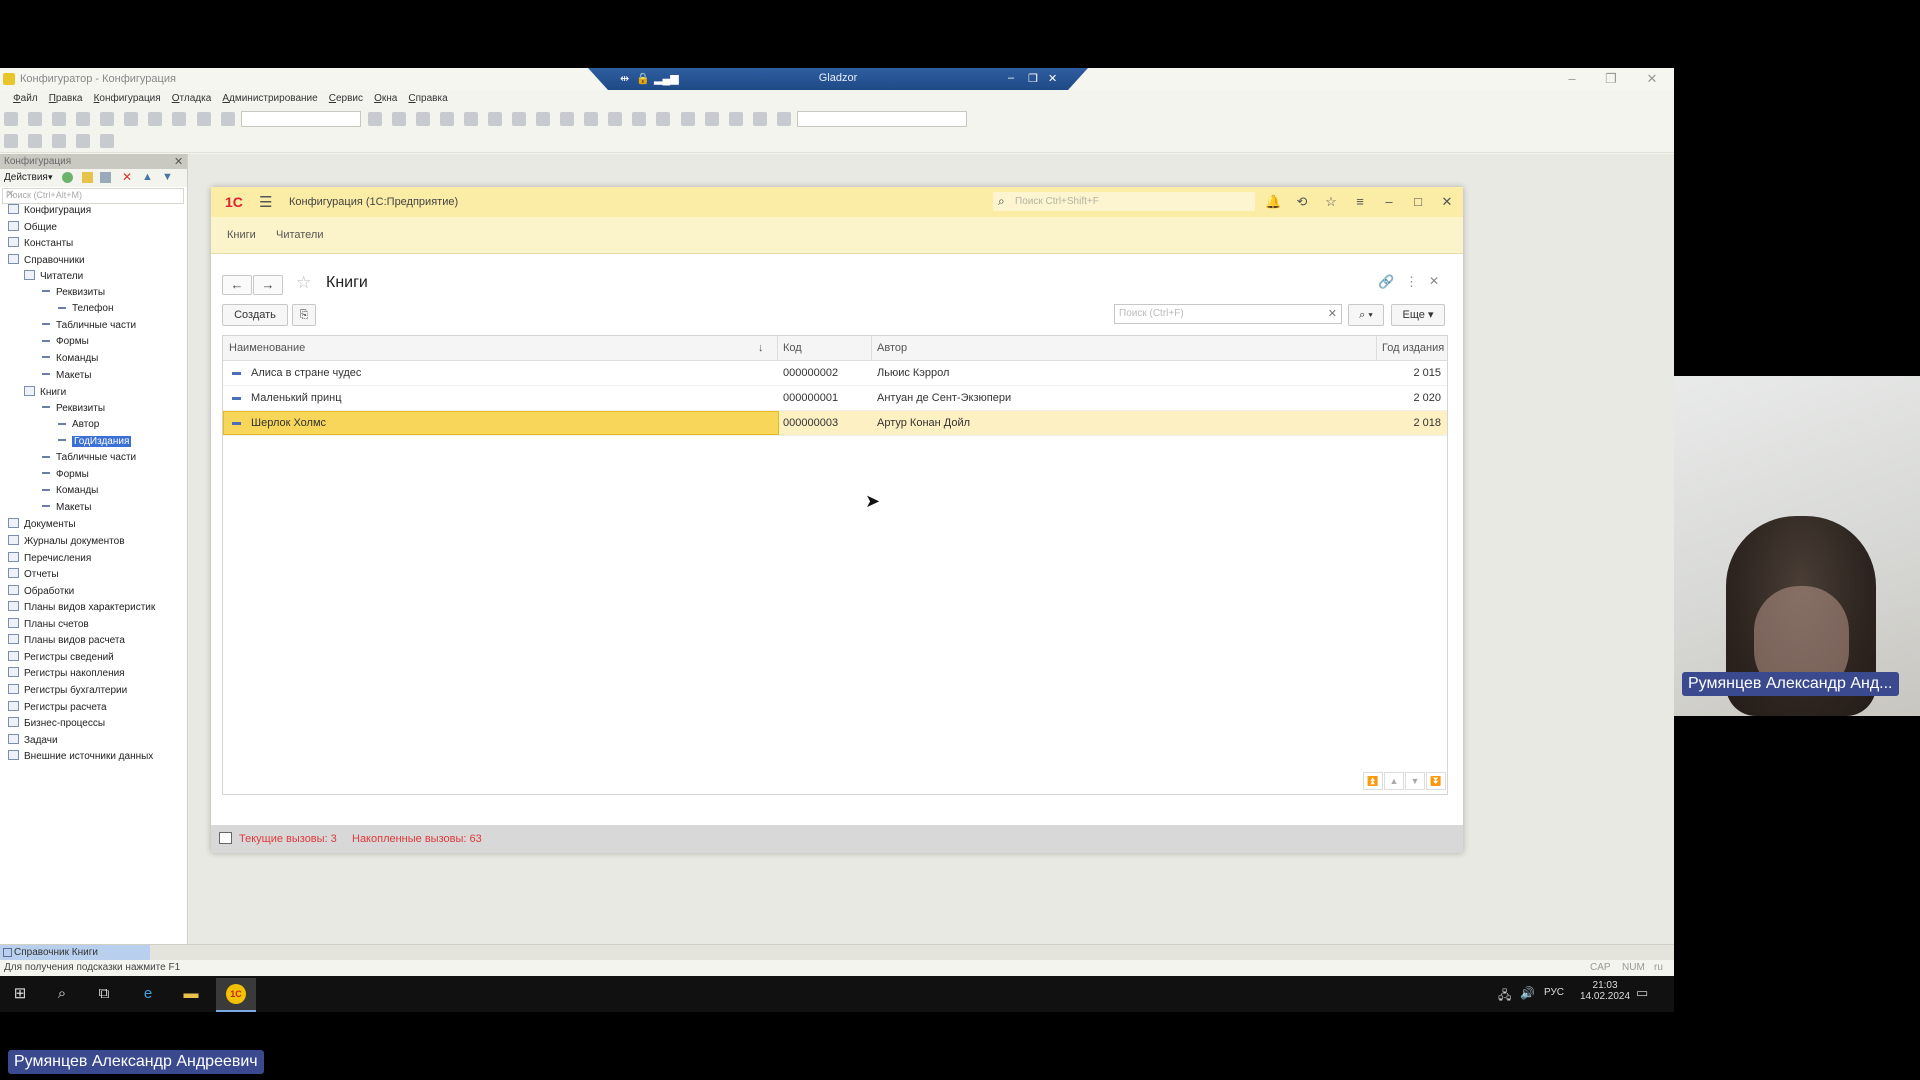 This screenshot has height=1080, width=1920. I want to click on star-icon: ☆, so click(1331, 202).